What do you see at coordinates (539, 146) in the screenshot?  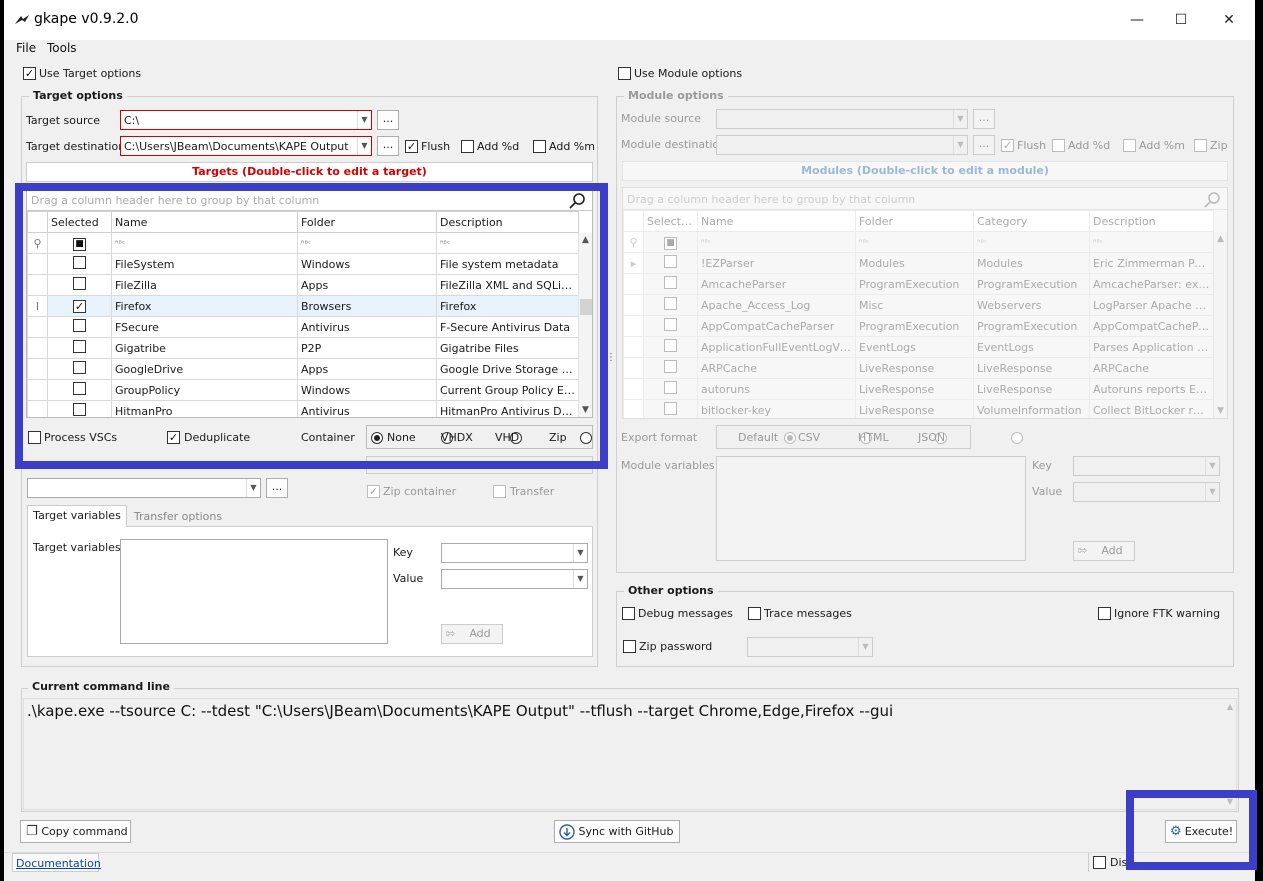 I see `target-add-m-checkbox` at bounding box center [539, 146].